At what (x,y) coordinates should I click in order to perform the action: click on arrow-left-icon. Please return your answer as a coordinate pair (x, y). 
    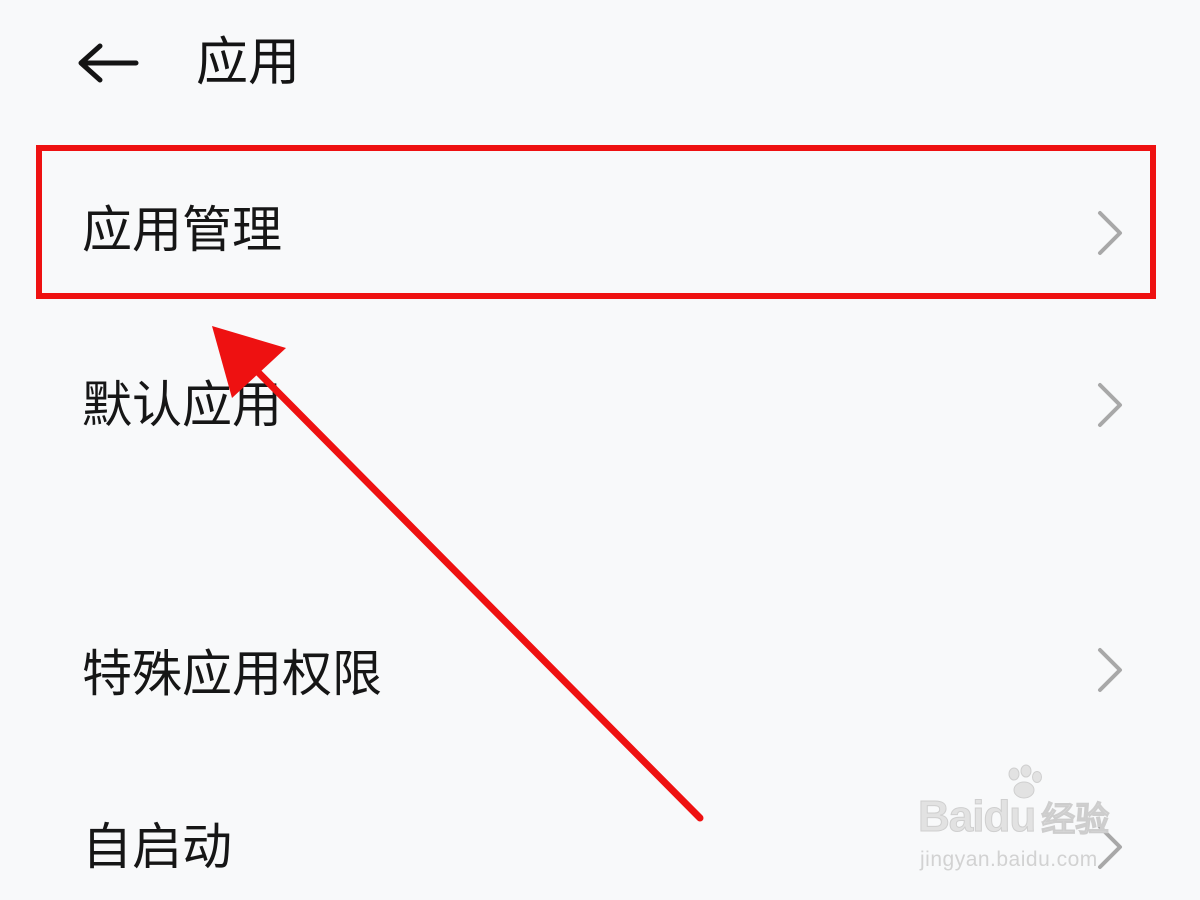
    Looking at the image, I should click on (108, 63).